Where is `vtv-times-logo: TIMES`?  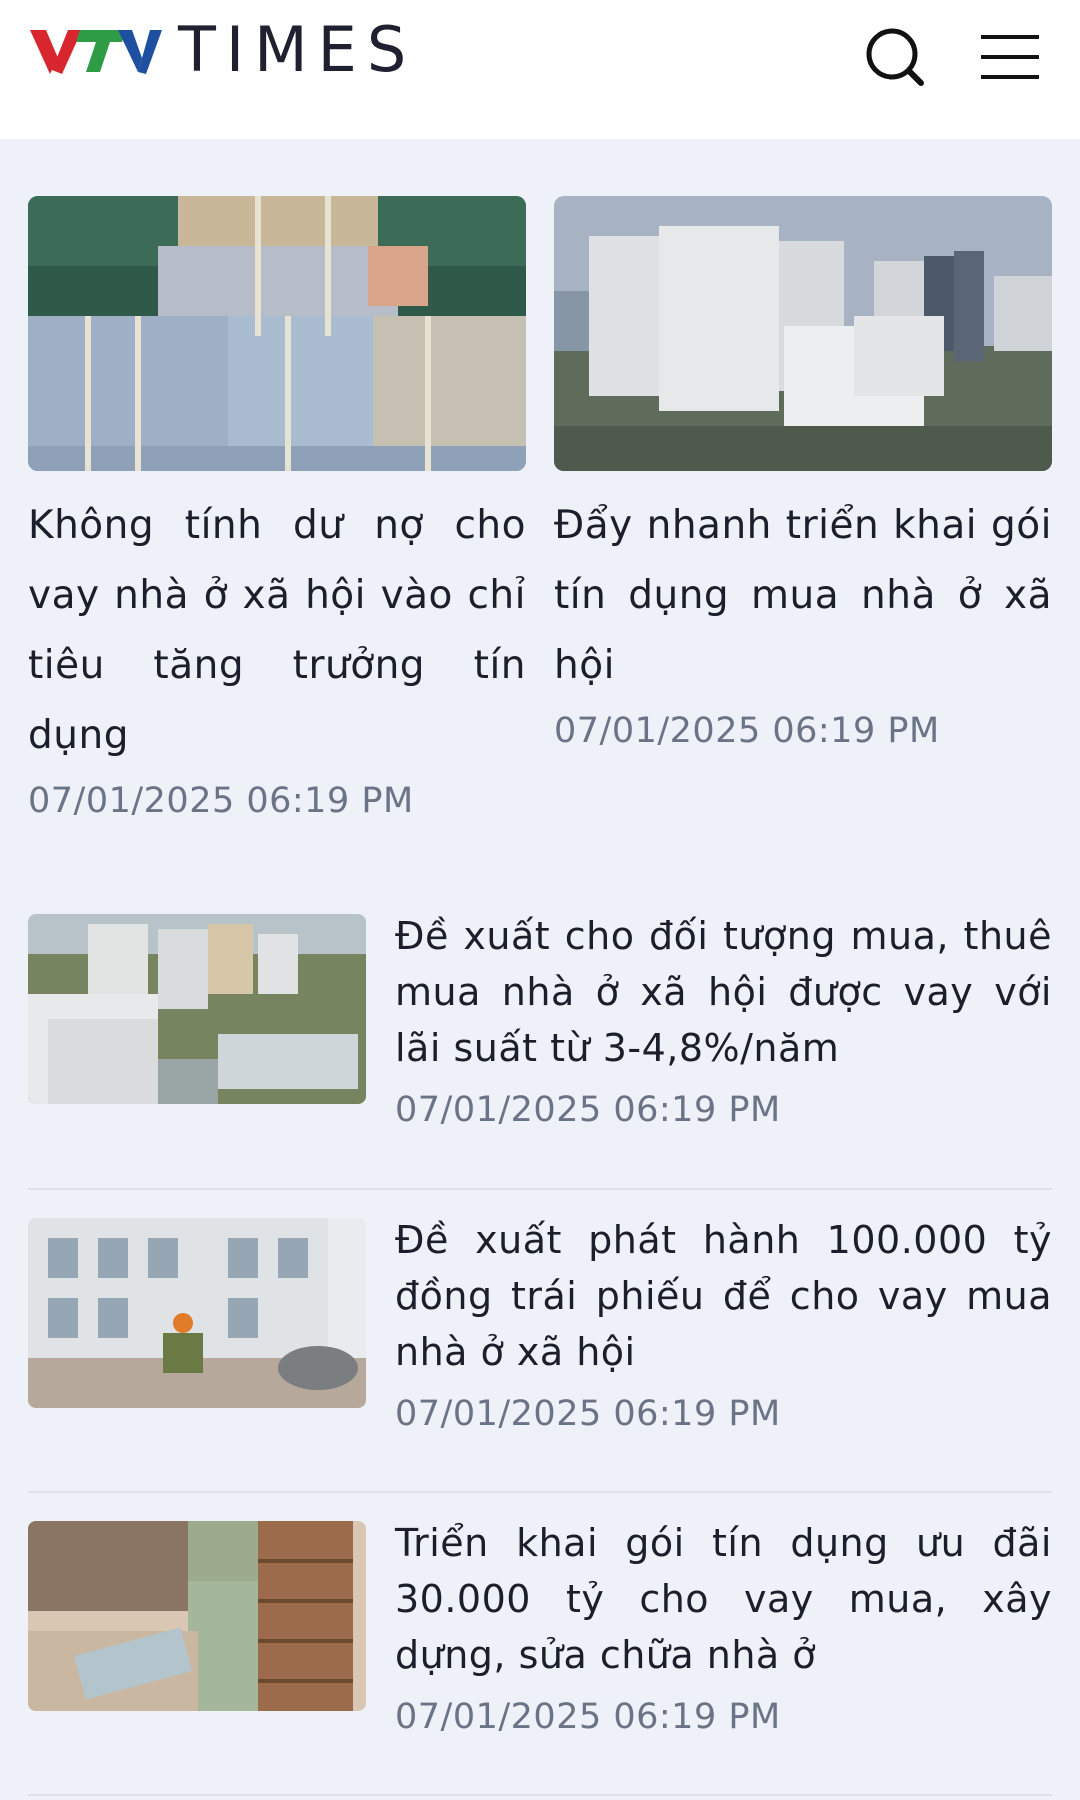 vtv-times-logo: TIMES is located at coordinates (223, 50).